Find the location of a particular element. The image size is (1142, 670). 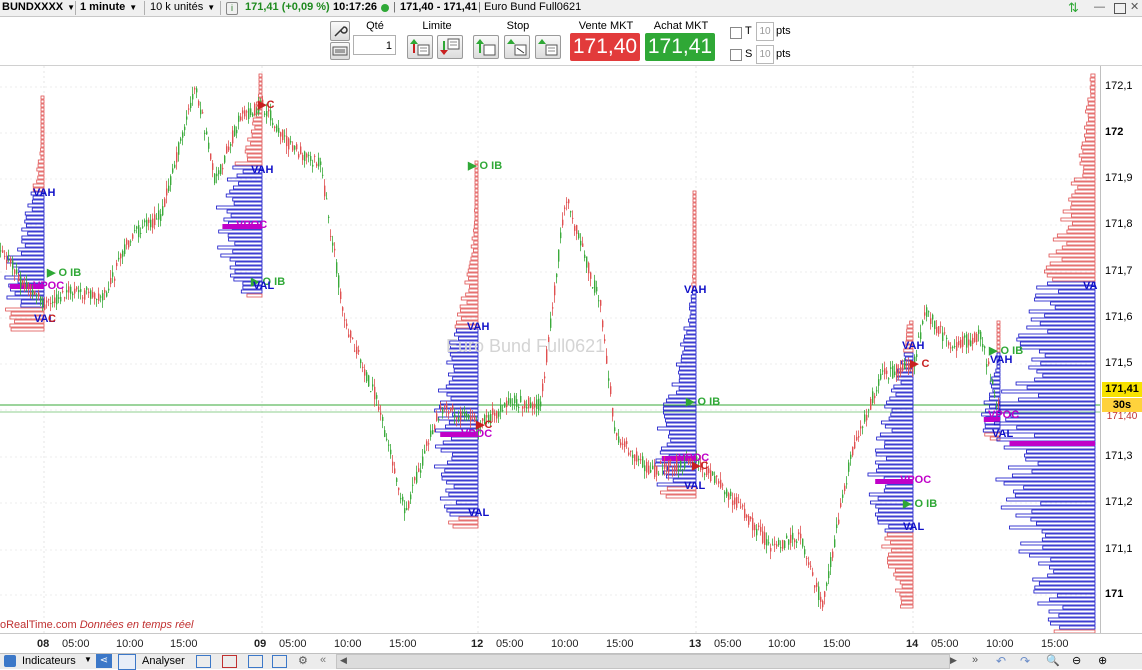

sell-market-button: 171,40 is located at coordinates (605, 47).